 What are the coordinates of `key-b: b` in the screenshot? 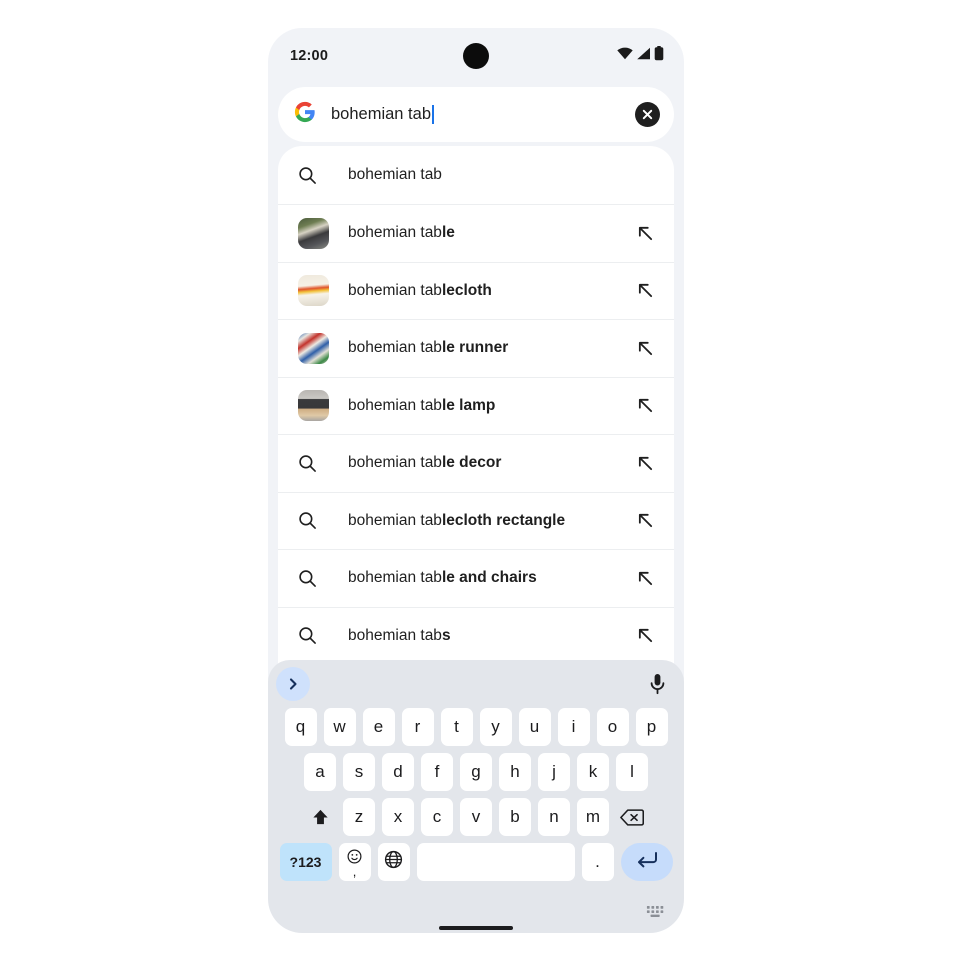 It's located at (515, 817).